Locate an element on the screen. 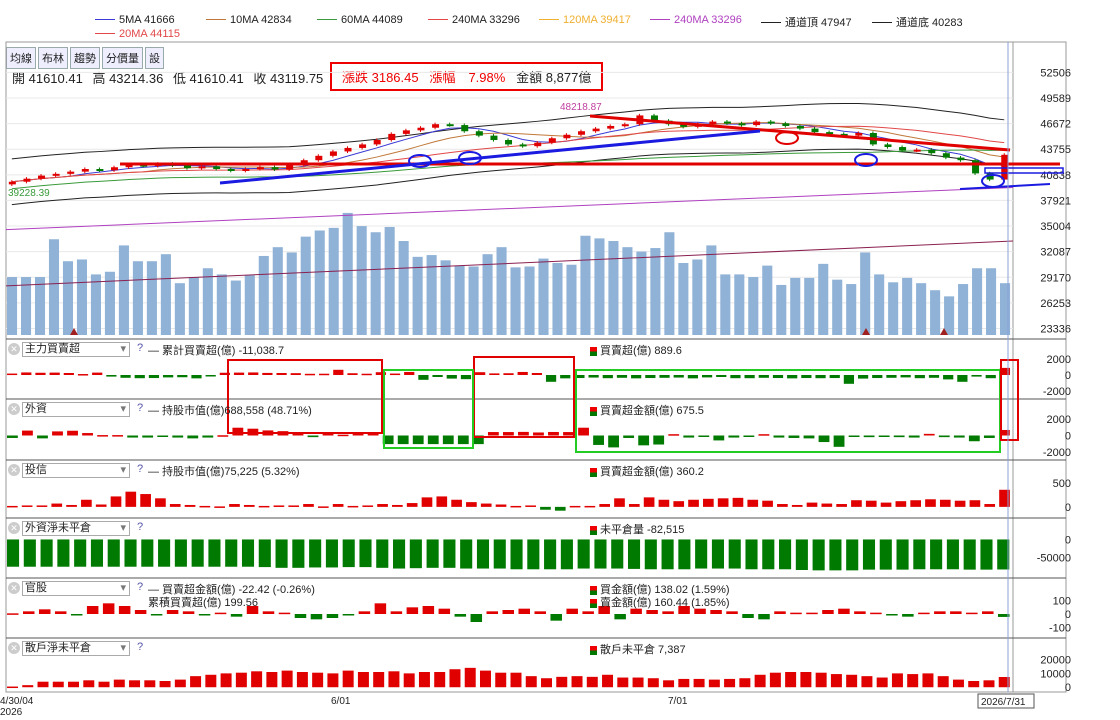 Image resolution: width=1120 pixels, height=720 pixels. indicator-select: 官股 is located at coordinates (76, 588).